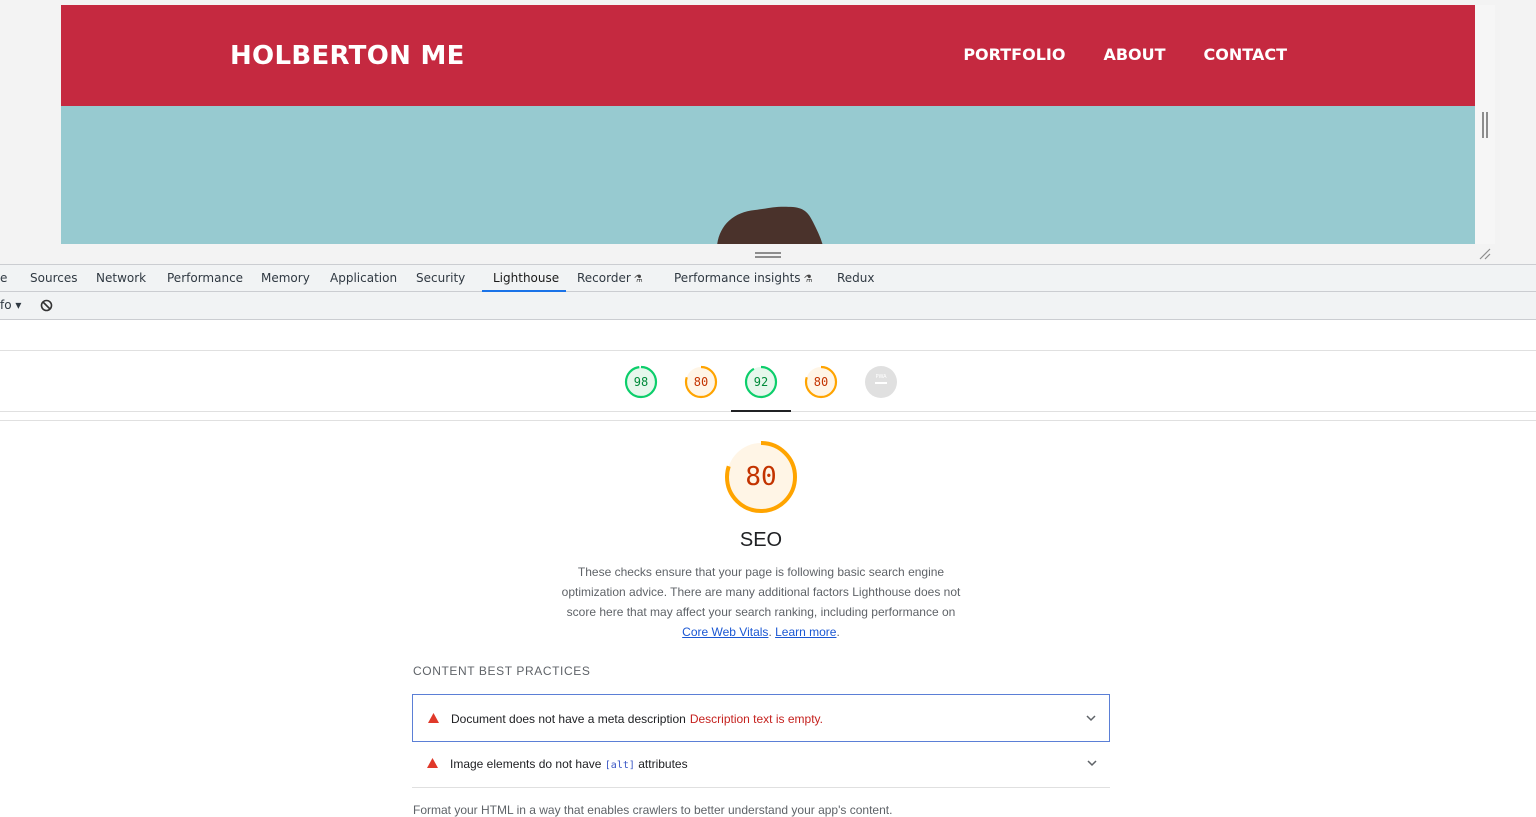 The height and width of the screenshot is (817, 1536). Describe the element at coordinates (805, 632) in the screenshot. I see `learn-more-link: Learn more` at that location.